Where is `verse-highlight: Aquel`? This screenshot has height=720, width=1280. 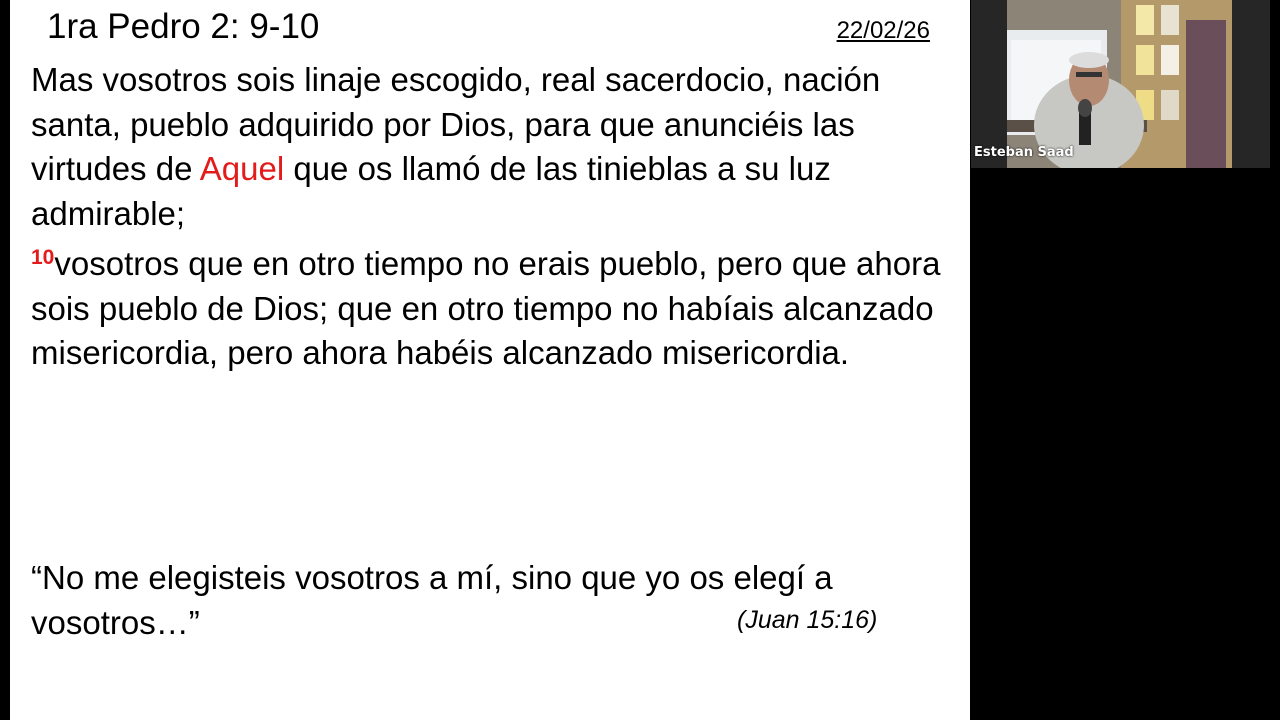 verse-highlight: Aquel is located at coordinates (242, 168).